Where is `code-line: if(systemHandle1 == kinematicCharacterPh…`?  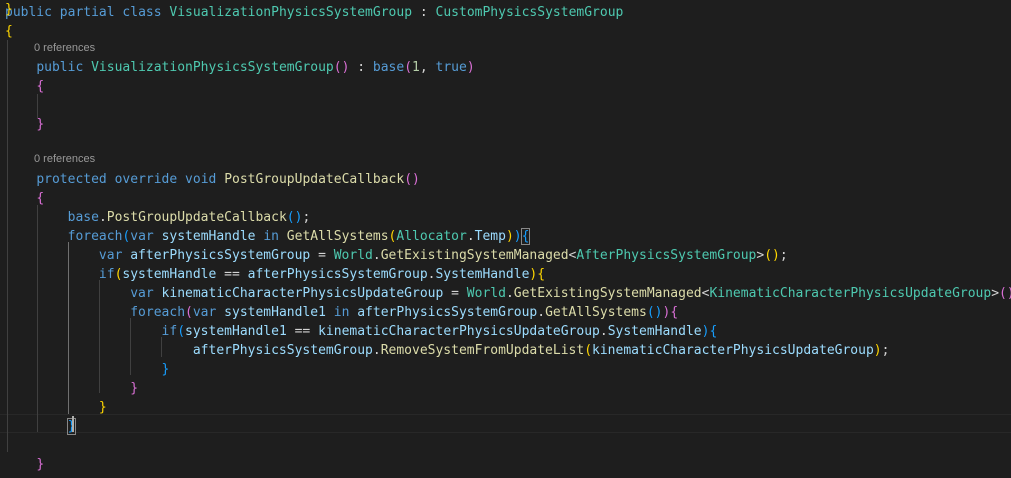 code-line: if(systemHandle1 == kinematicCharacterPh… is located at coordinates (361, 331).